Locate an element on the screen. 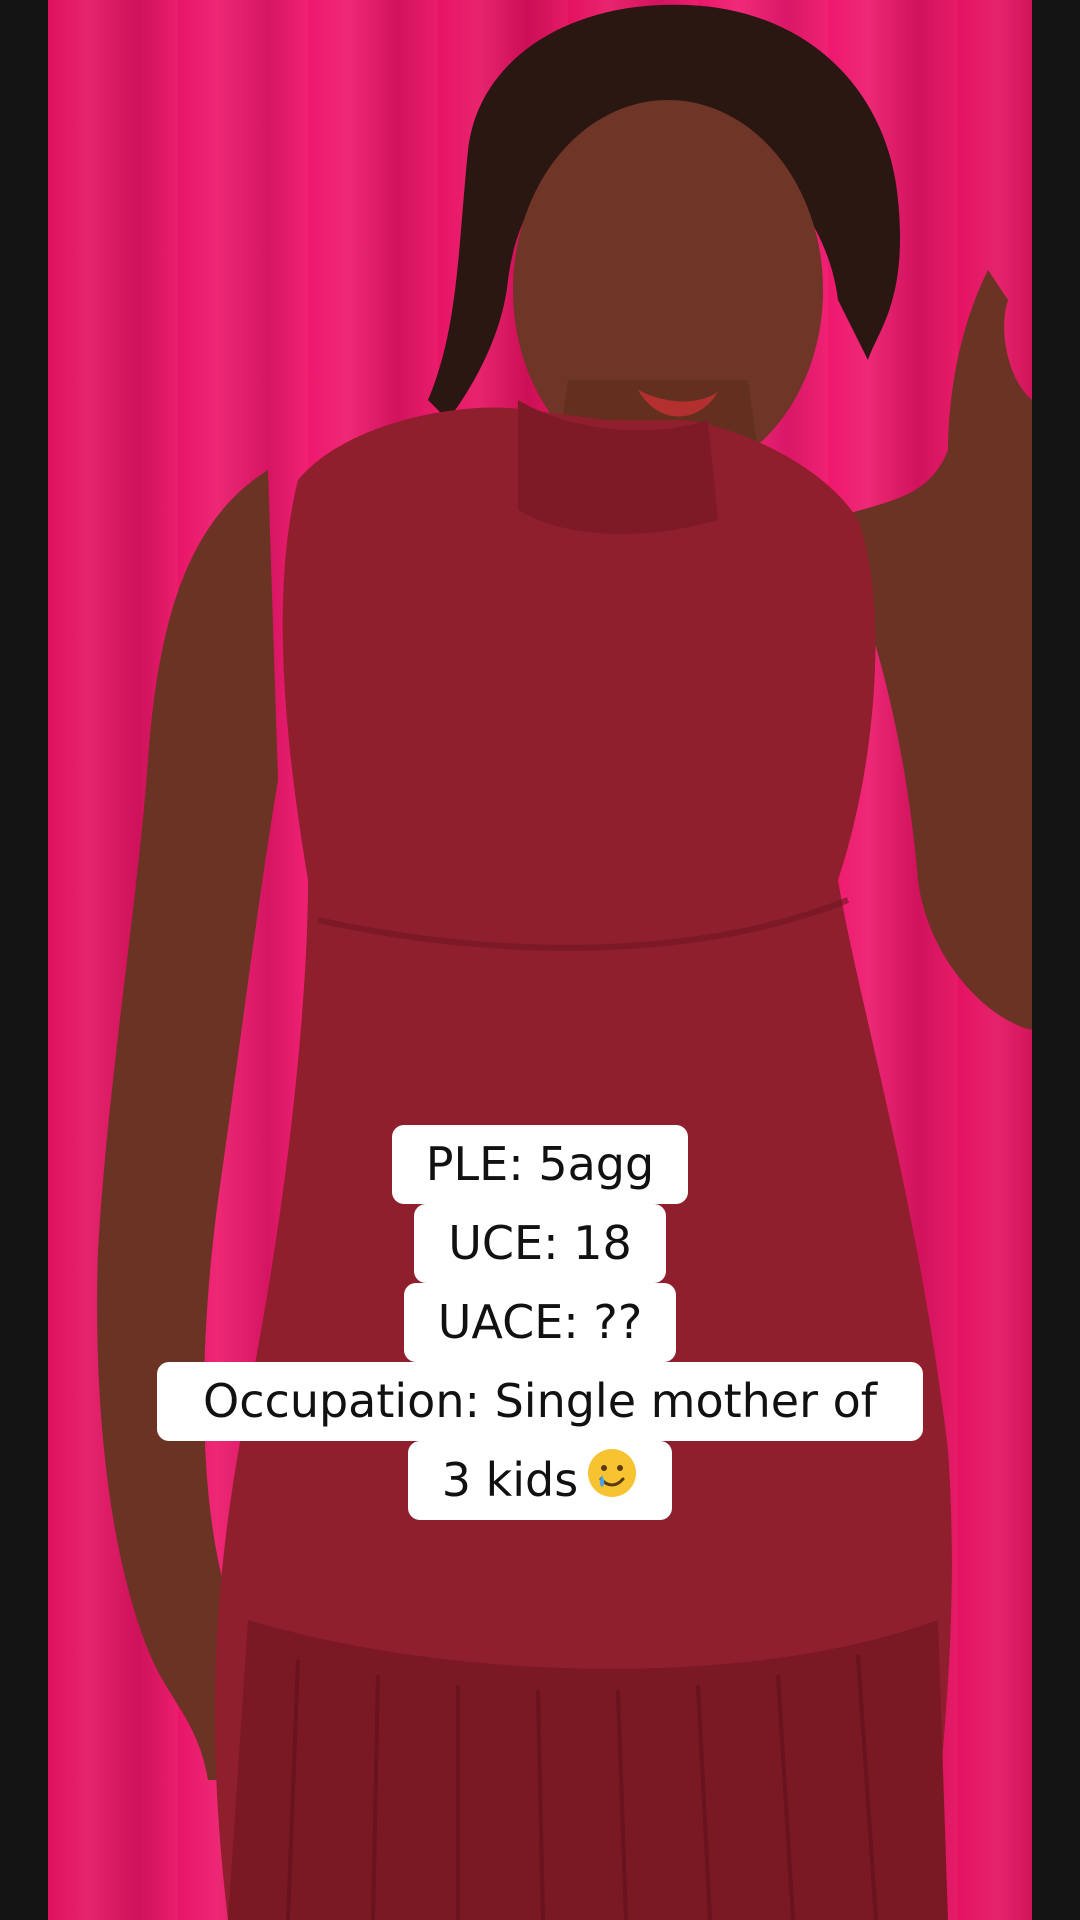 The width and height of the screenshot is (1080, 1920). caption-line-occupation: Occupation: Single mother of is located at coordinates (540, 1401).